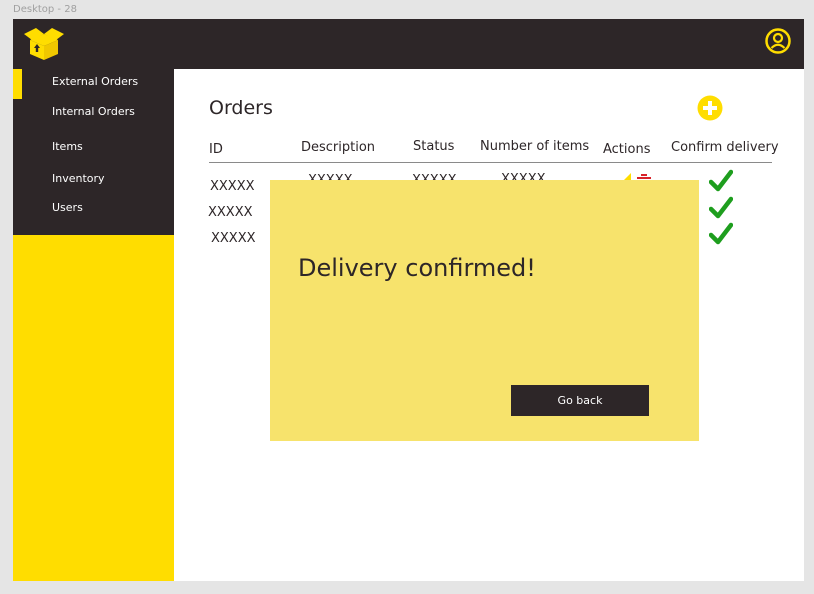  I want to click on dialog-message: Delivery confirmed!, so click(417, 268).